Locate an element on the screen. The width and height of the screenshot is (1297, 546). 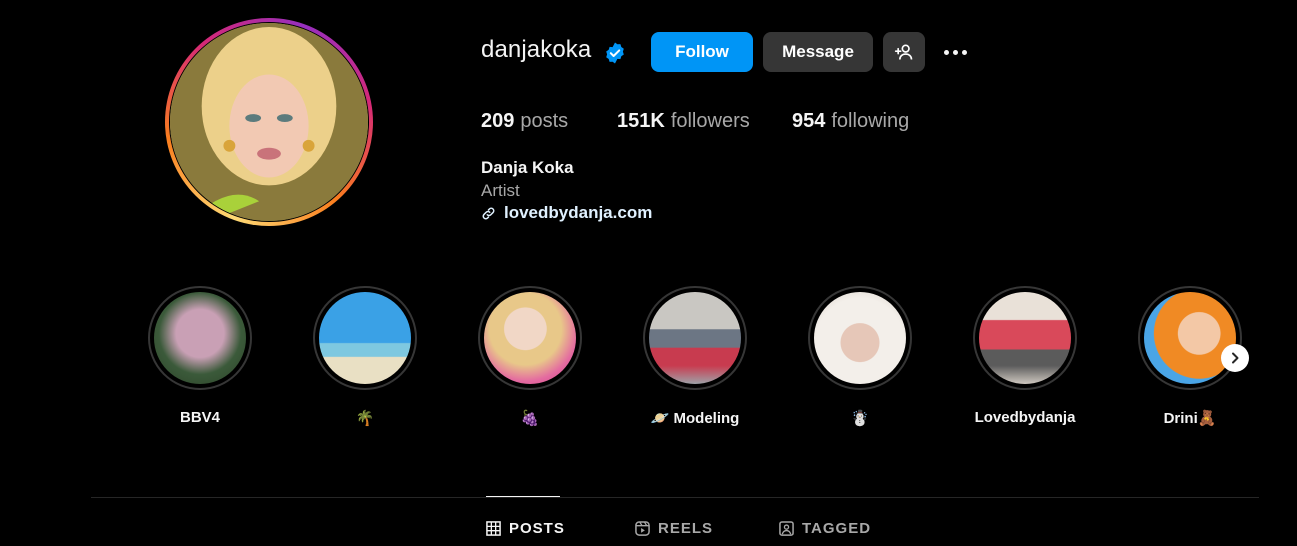
story-highlight: 🍇 is located at coordinates (530, 357).